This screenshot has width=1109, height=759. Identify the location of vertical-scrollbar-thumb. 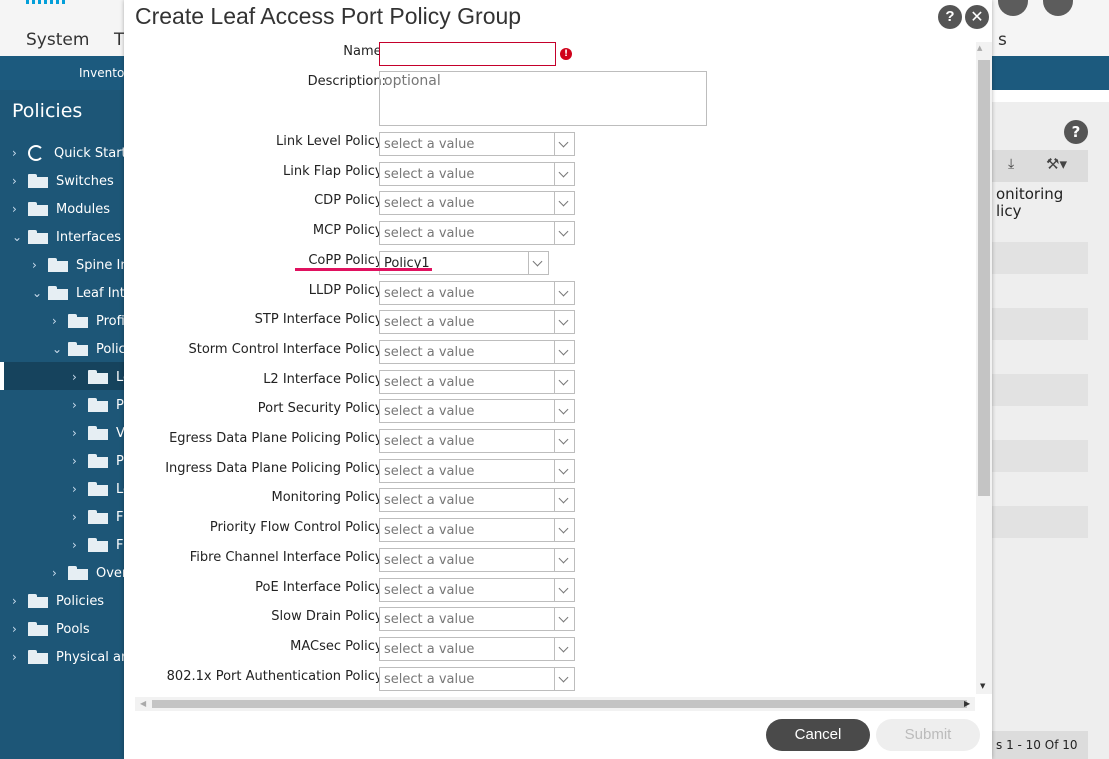
(984, 278).